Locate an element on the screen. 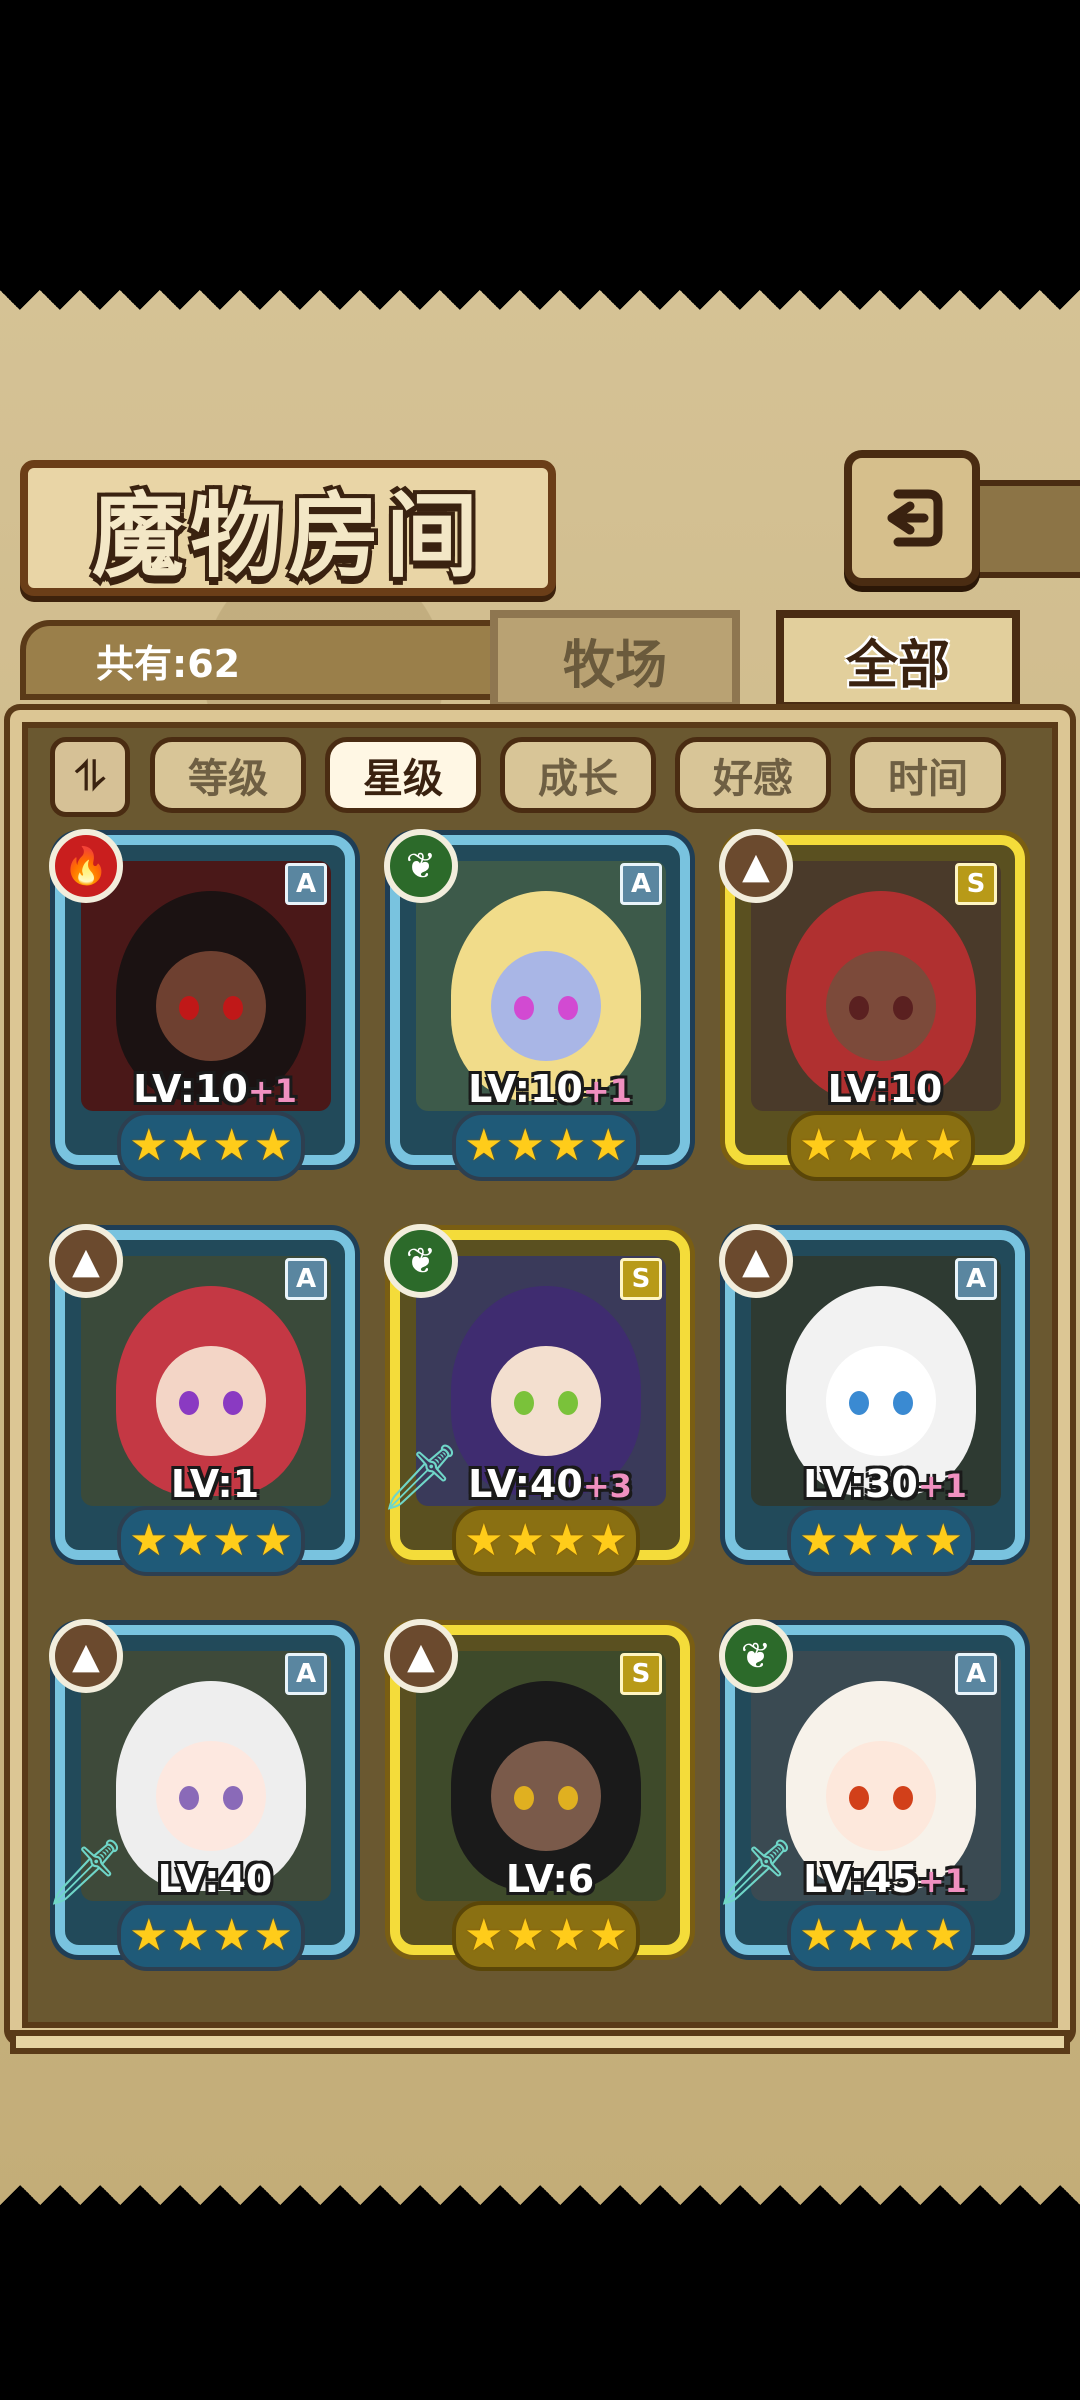 The width and height of the screenshot is (1080, 2400). title-plate: 魔物房间 is located at coordinates (288, 528).